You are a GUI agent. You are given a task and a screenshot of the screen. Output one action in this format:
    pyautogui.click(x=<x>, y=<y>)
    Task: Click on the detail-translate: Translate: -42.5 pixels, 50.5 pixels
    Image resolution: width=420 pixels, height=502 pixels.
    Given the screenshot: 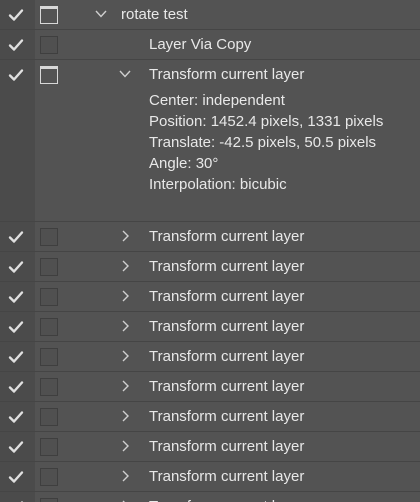 What is the action you would take?
    pyautogui.click(x=263, y=142)
    